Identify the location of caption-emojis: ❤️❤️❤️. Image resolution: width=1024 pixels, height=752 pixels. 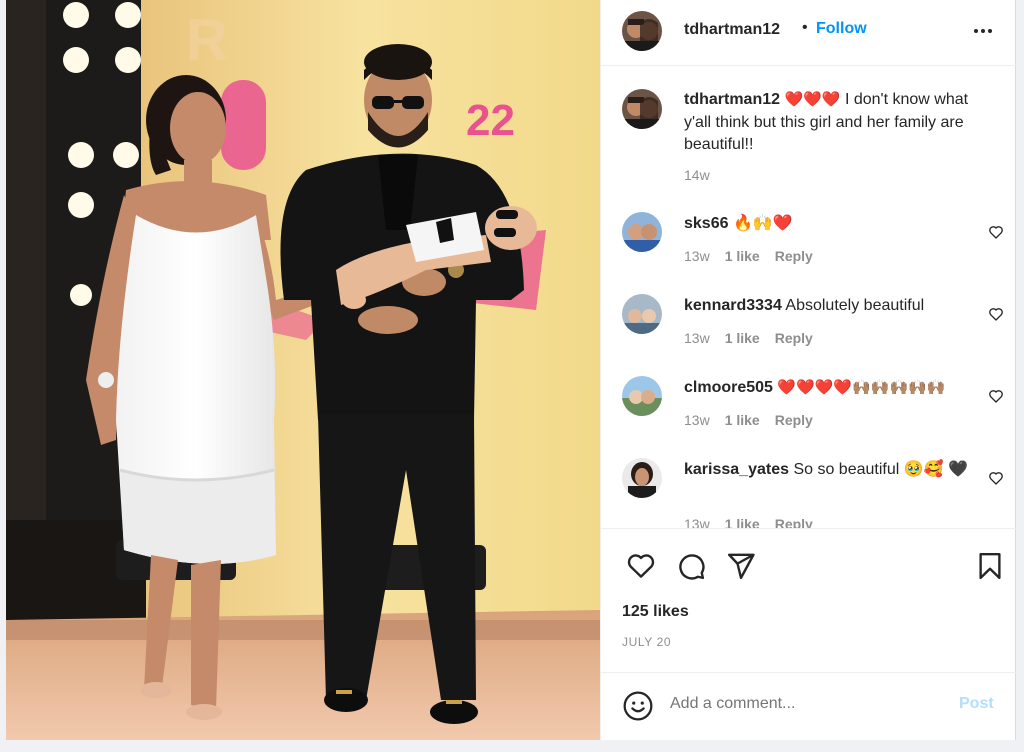
(812, 99).